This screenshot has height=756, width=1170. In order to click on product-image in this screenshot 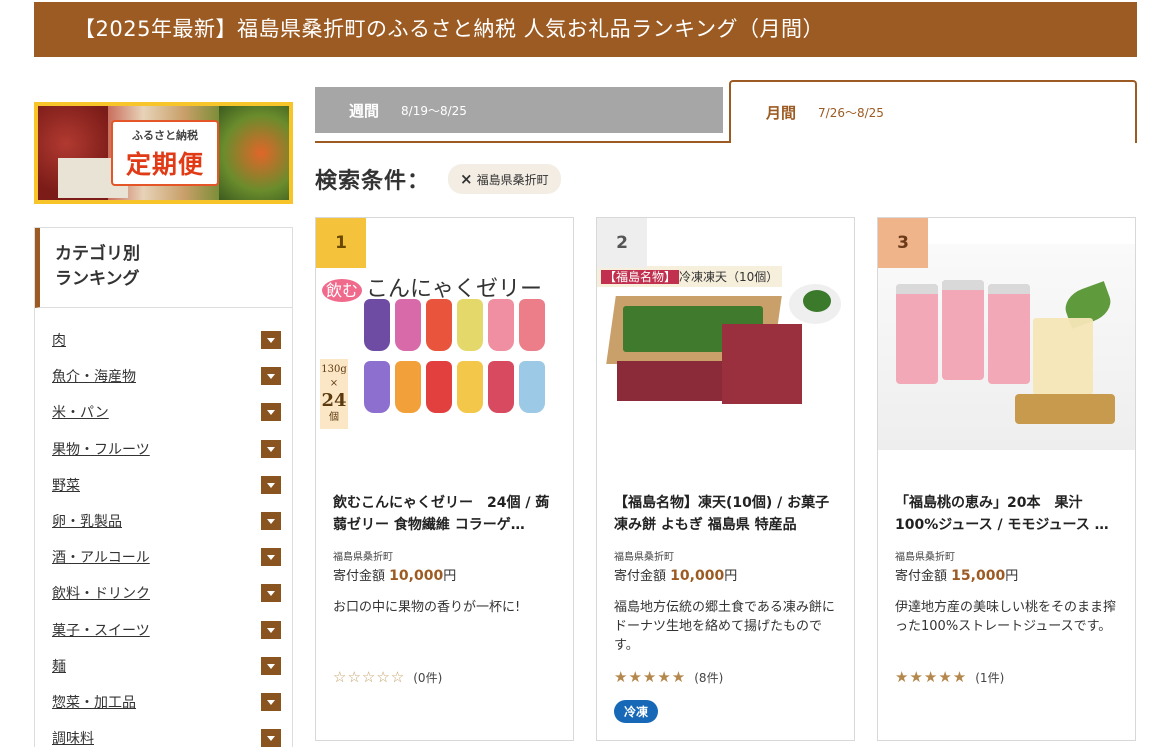, I will do `click(1006, 347)`.